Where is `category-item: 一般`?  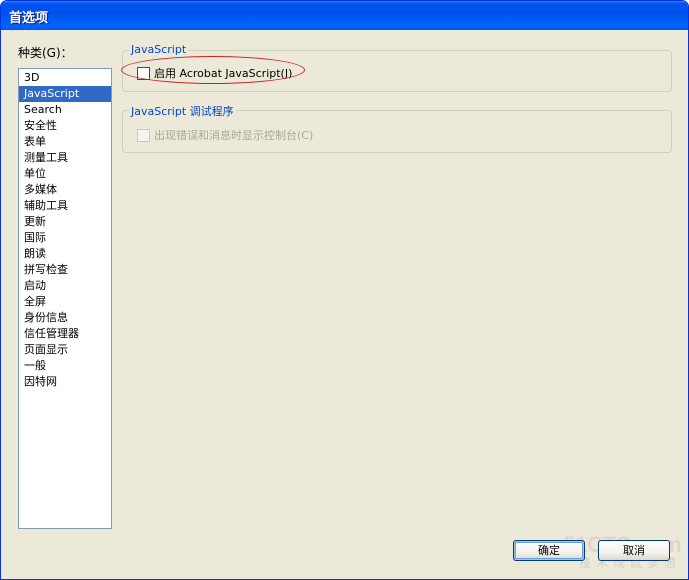 category-item: 一般 is located at coordinates (65, 366).